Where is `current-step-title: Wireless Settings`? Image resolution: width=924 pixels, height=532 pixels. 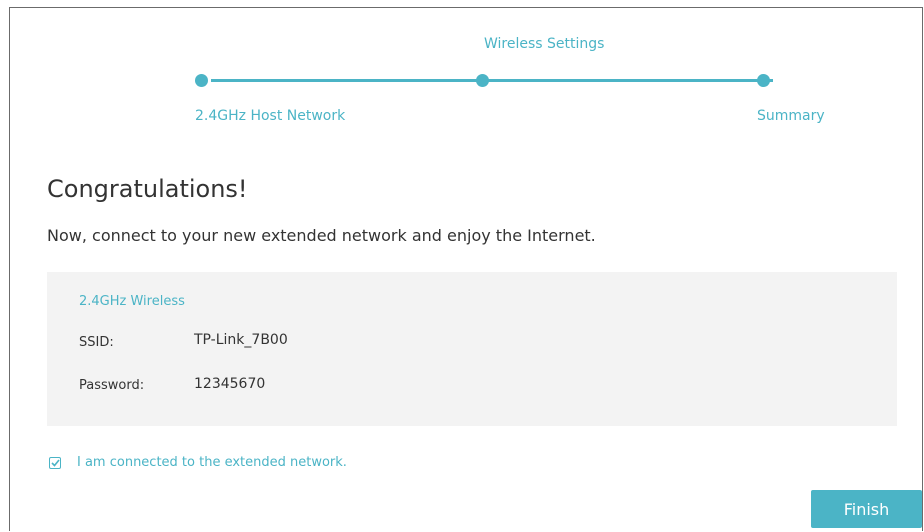 current-step-title: Wireless Settings is located at coordinates (544, 44).